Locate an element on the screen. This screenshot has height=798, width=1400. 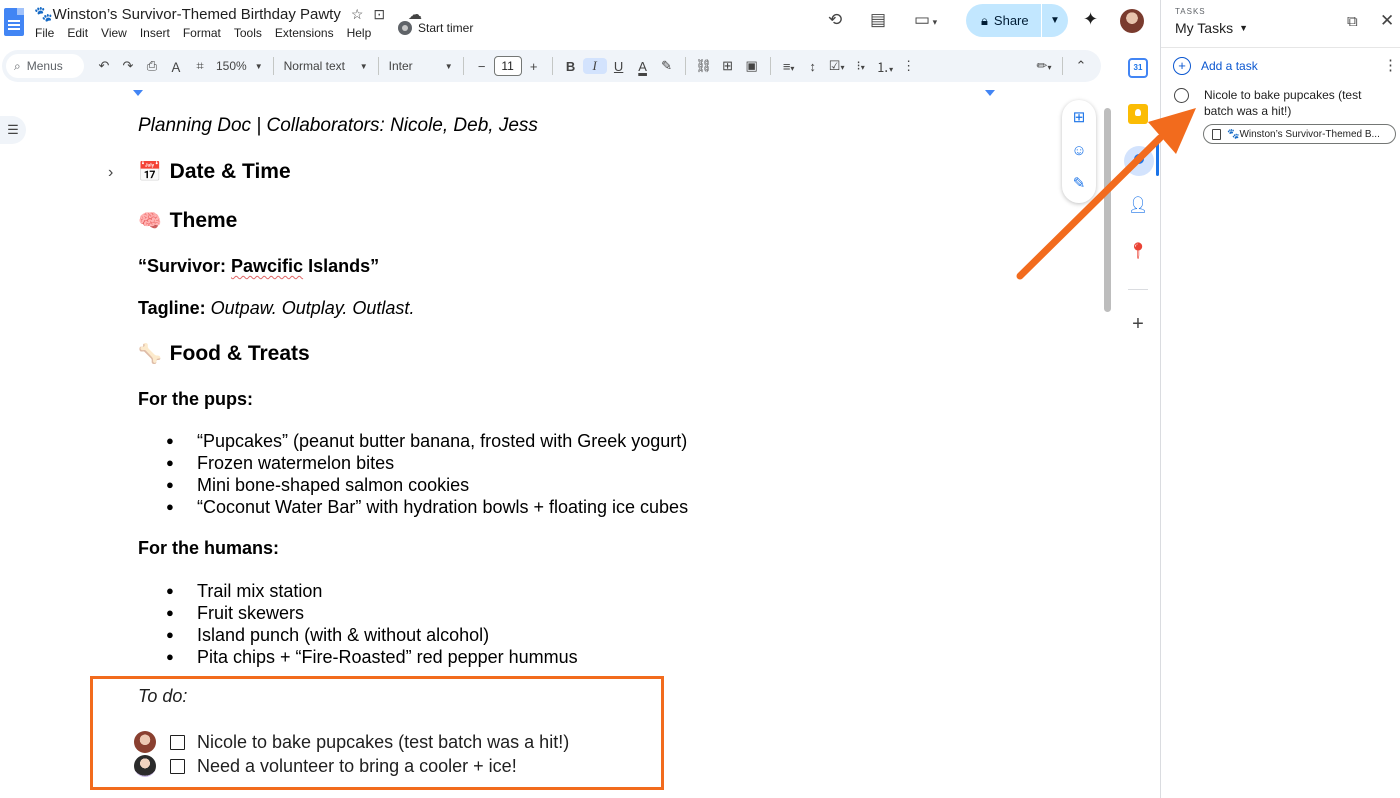
menus-search: ⌕ Menus is located at coordinates (45, 66).